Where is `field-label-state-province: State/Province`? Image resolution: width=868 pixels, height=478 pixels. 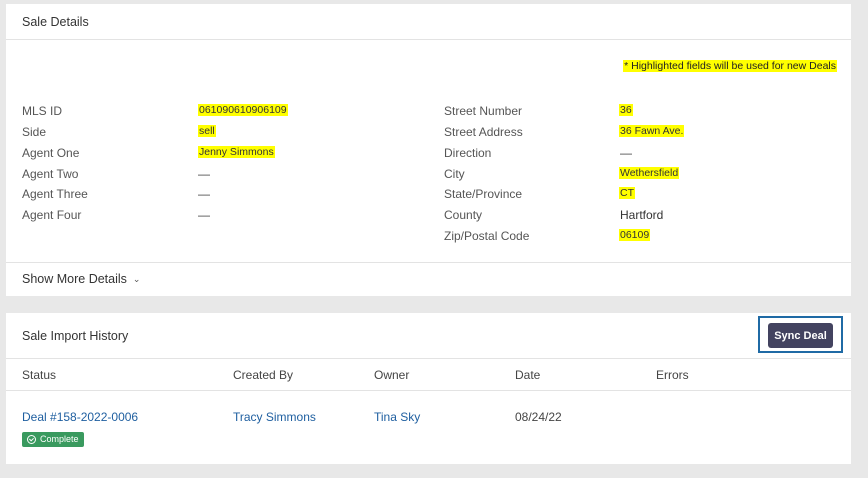
field-label-state-province: State/Province is located at coordinates (483, 194).